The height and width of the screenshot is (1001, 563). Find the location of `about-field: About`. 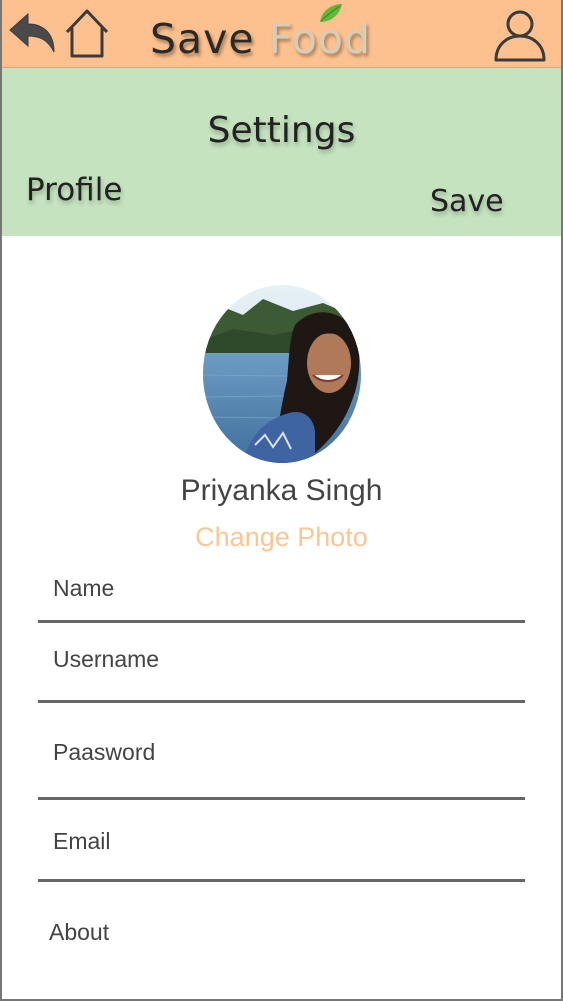

about-field: About is located at coordinates (281, 939).